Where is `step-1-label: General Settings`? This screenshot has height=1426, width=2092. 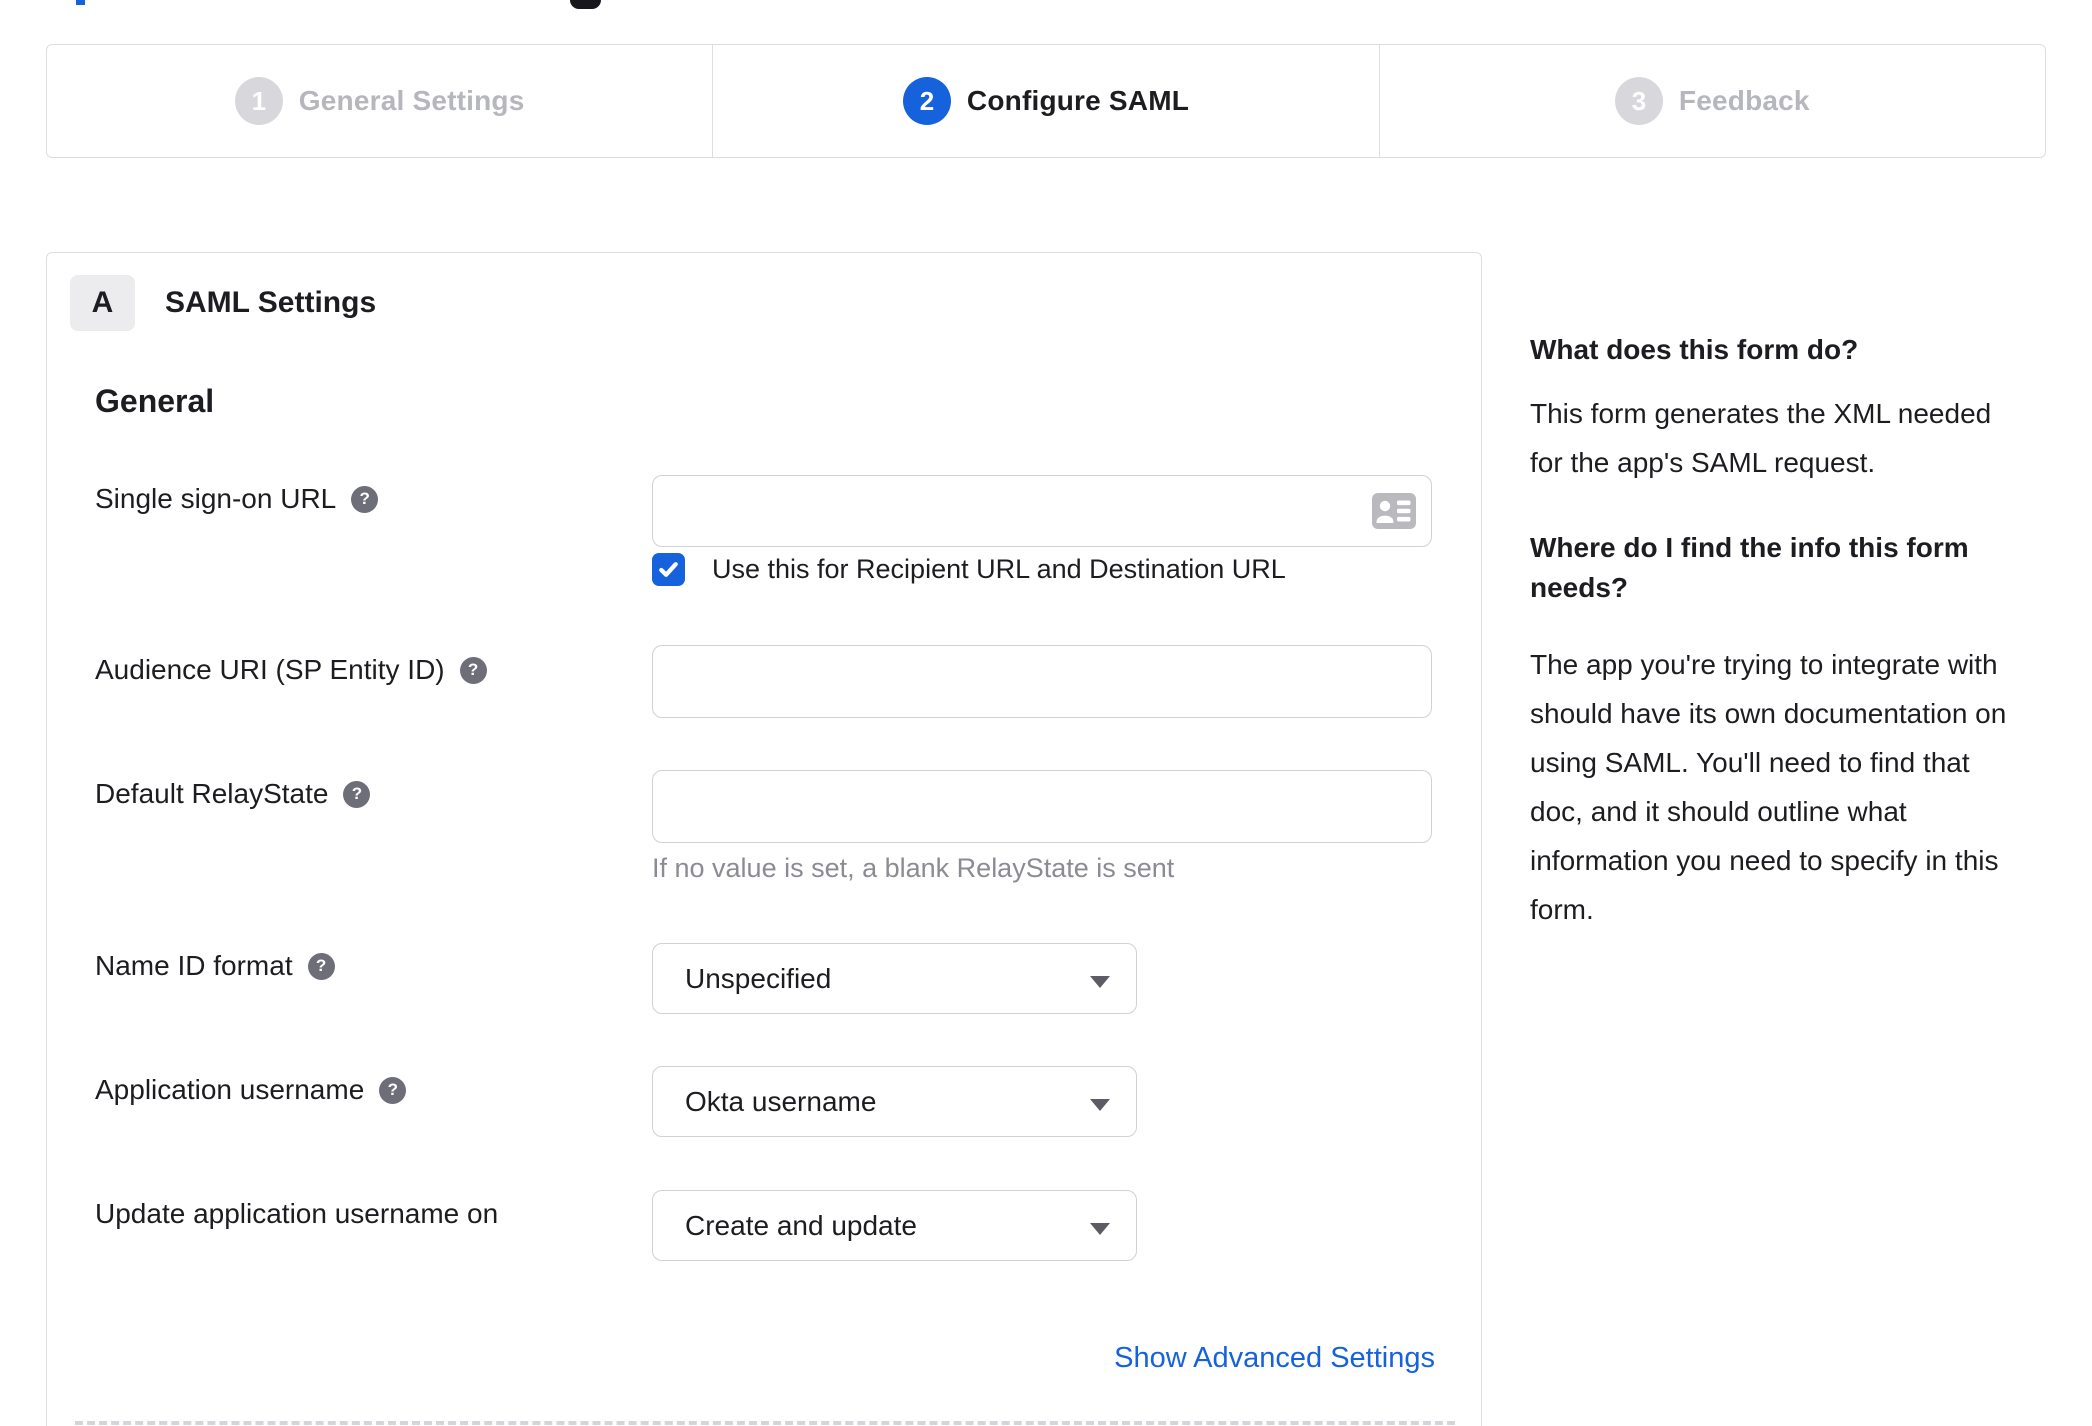
step-1-label: General Settings is located at coordinates (411, 100).